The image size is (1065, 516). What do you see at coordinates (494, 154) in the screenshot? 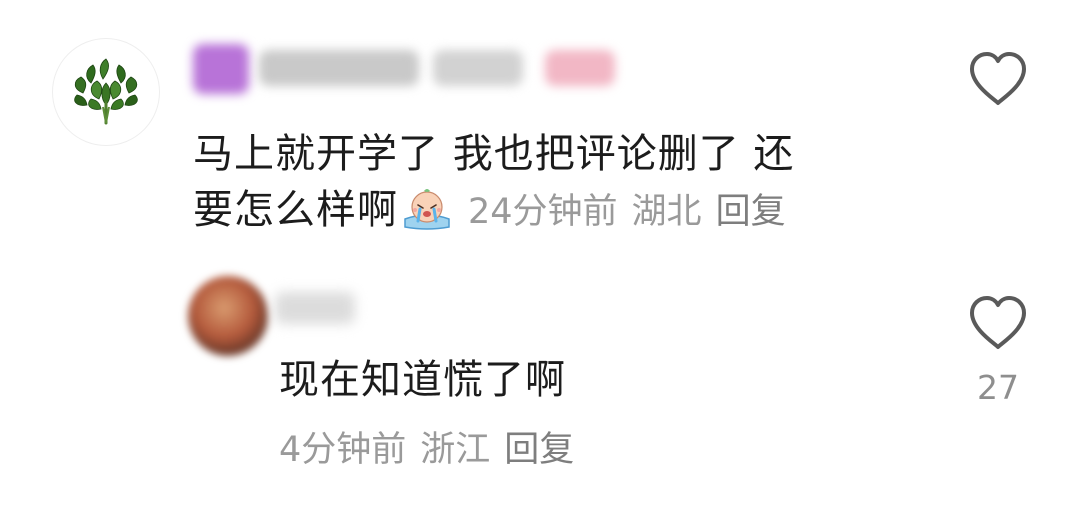
I see `main-comment-line1: 马上就开学了 我也把评论删了 还` at bounding box center [494, 154].